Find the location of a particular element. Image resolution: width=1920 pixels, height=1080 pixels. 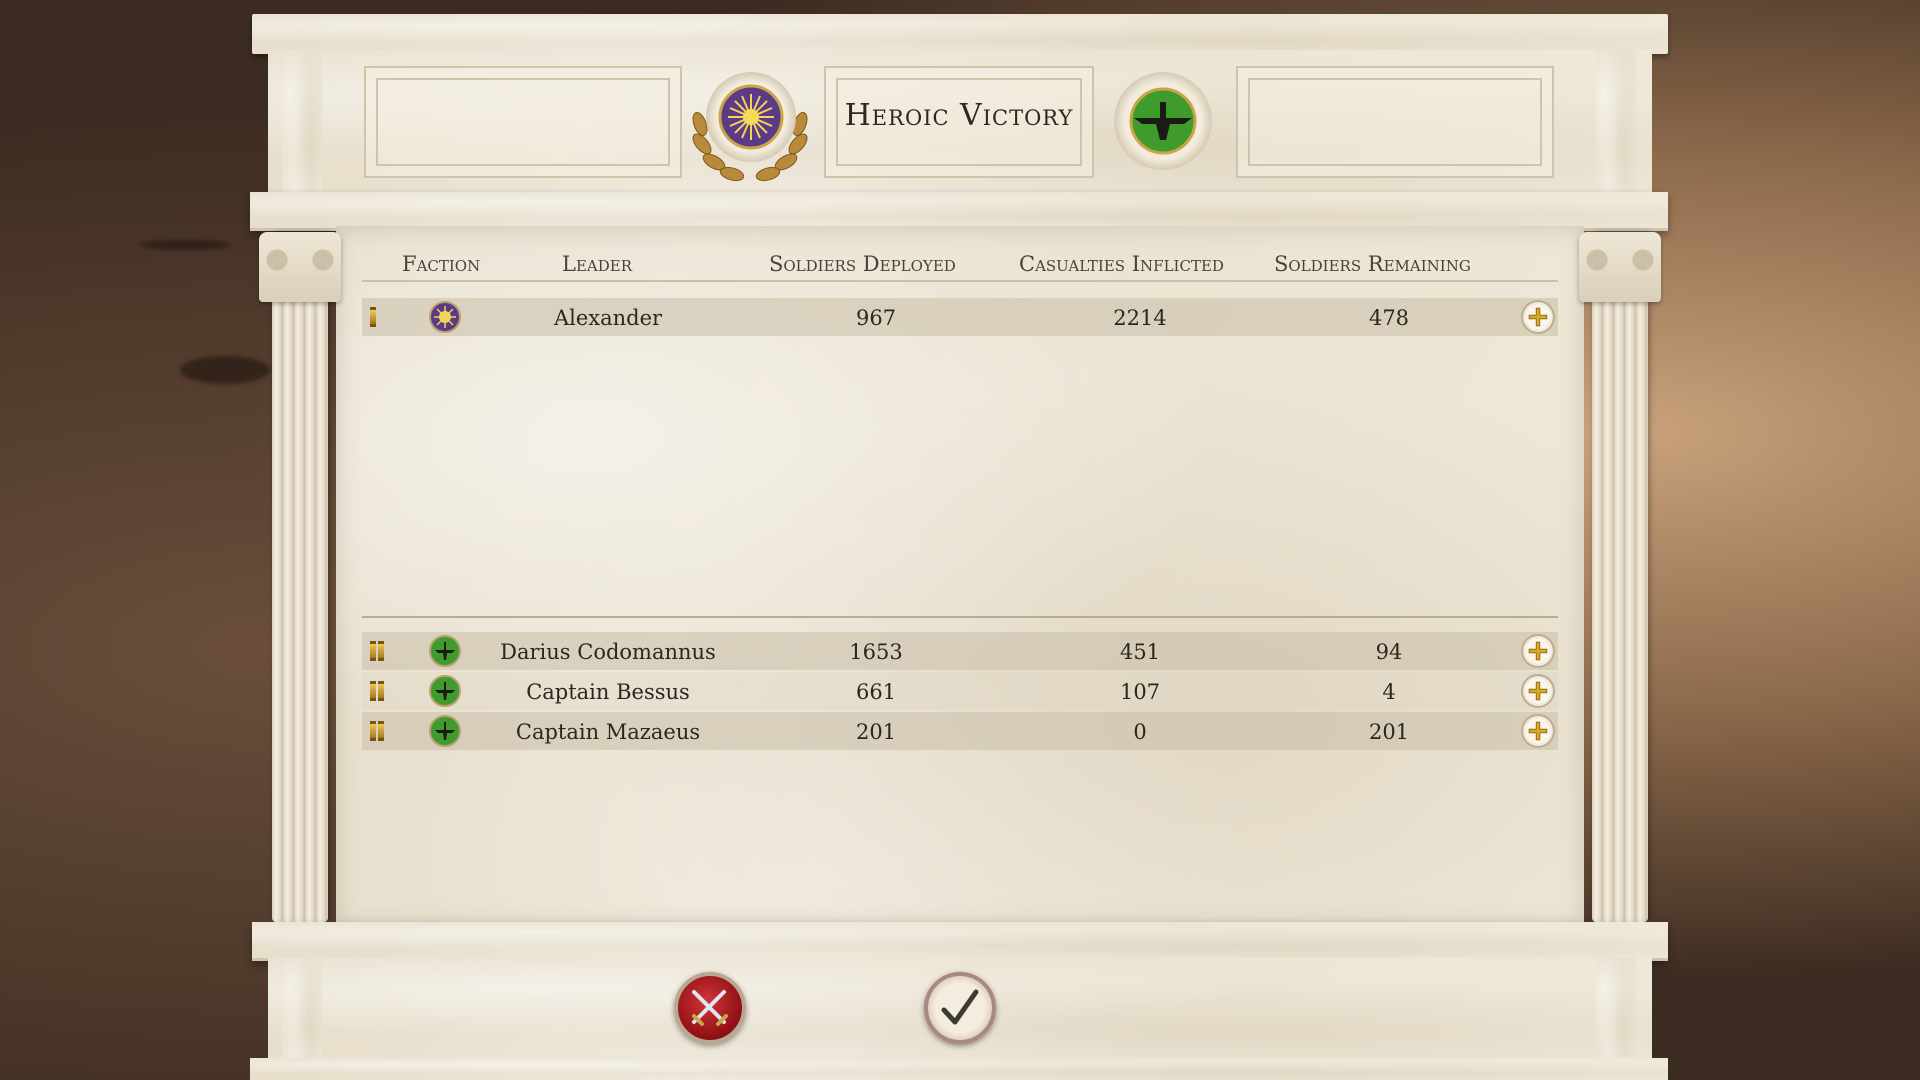

header-soldiers-deployed: Soldiers Deployed is located at coordinates (862, 264).